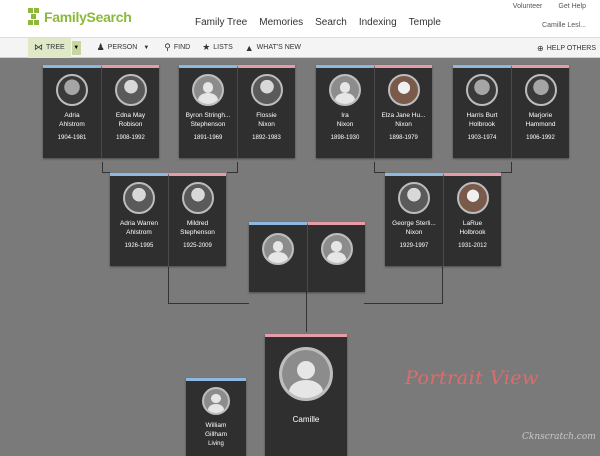 The width and height of the screenshot is (600, 456). I want to click on person-first-name: Mildred, so click(197, 223).